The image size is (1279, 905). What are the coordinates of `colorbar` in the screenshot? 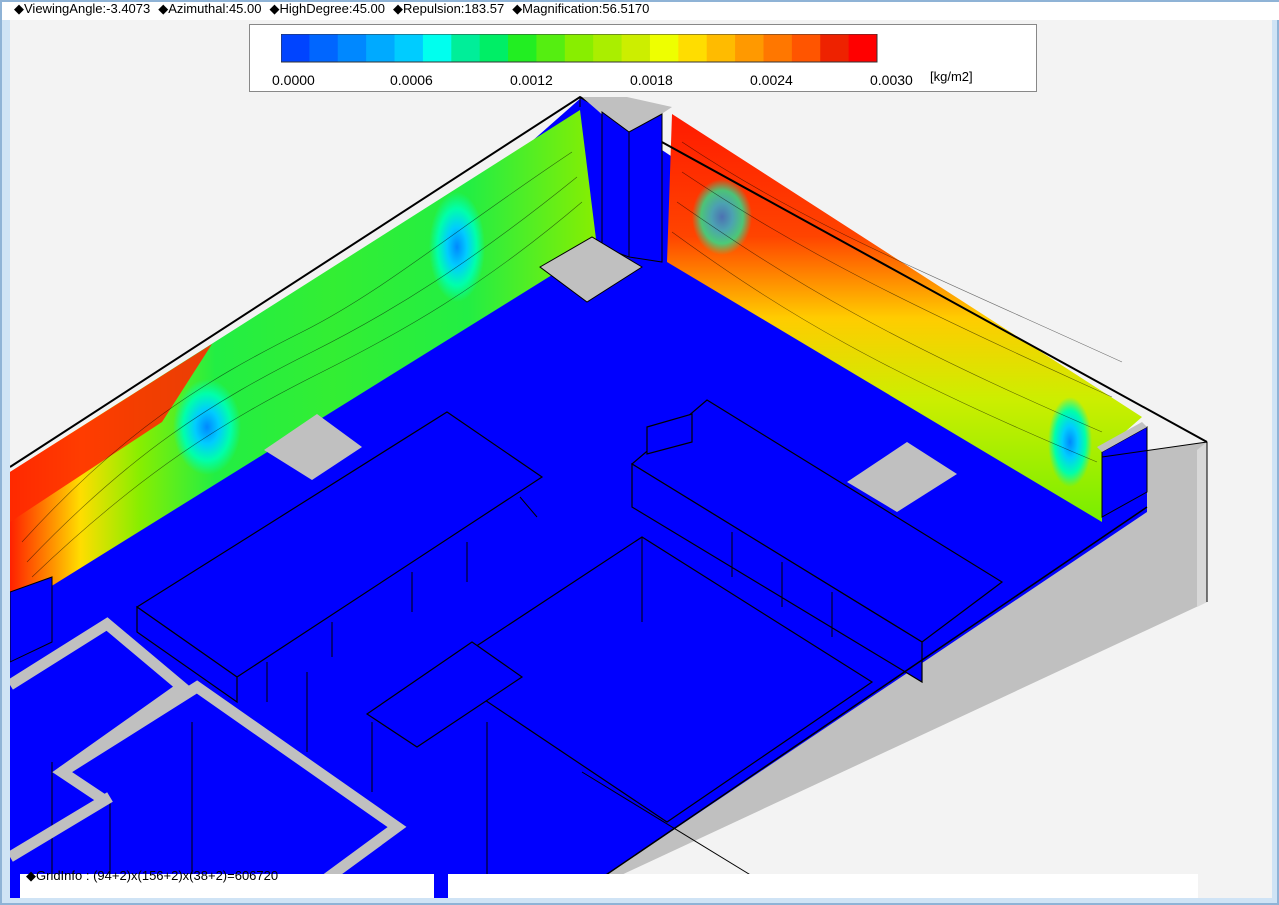 It's located at (579, 48).